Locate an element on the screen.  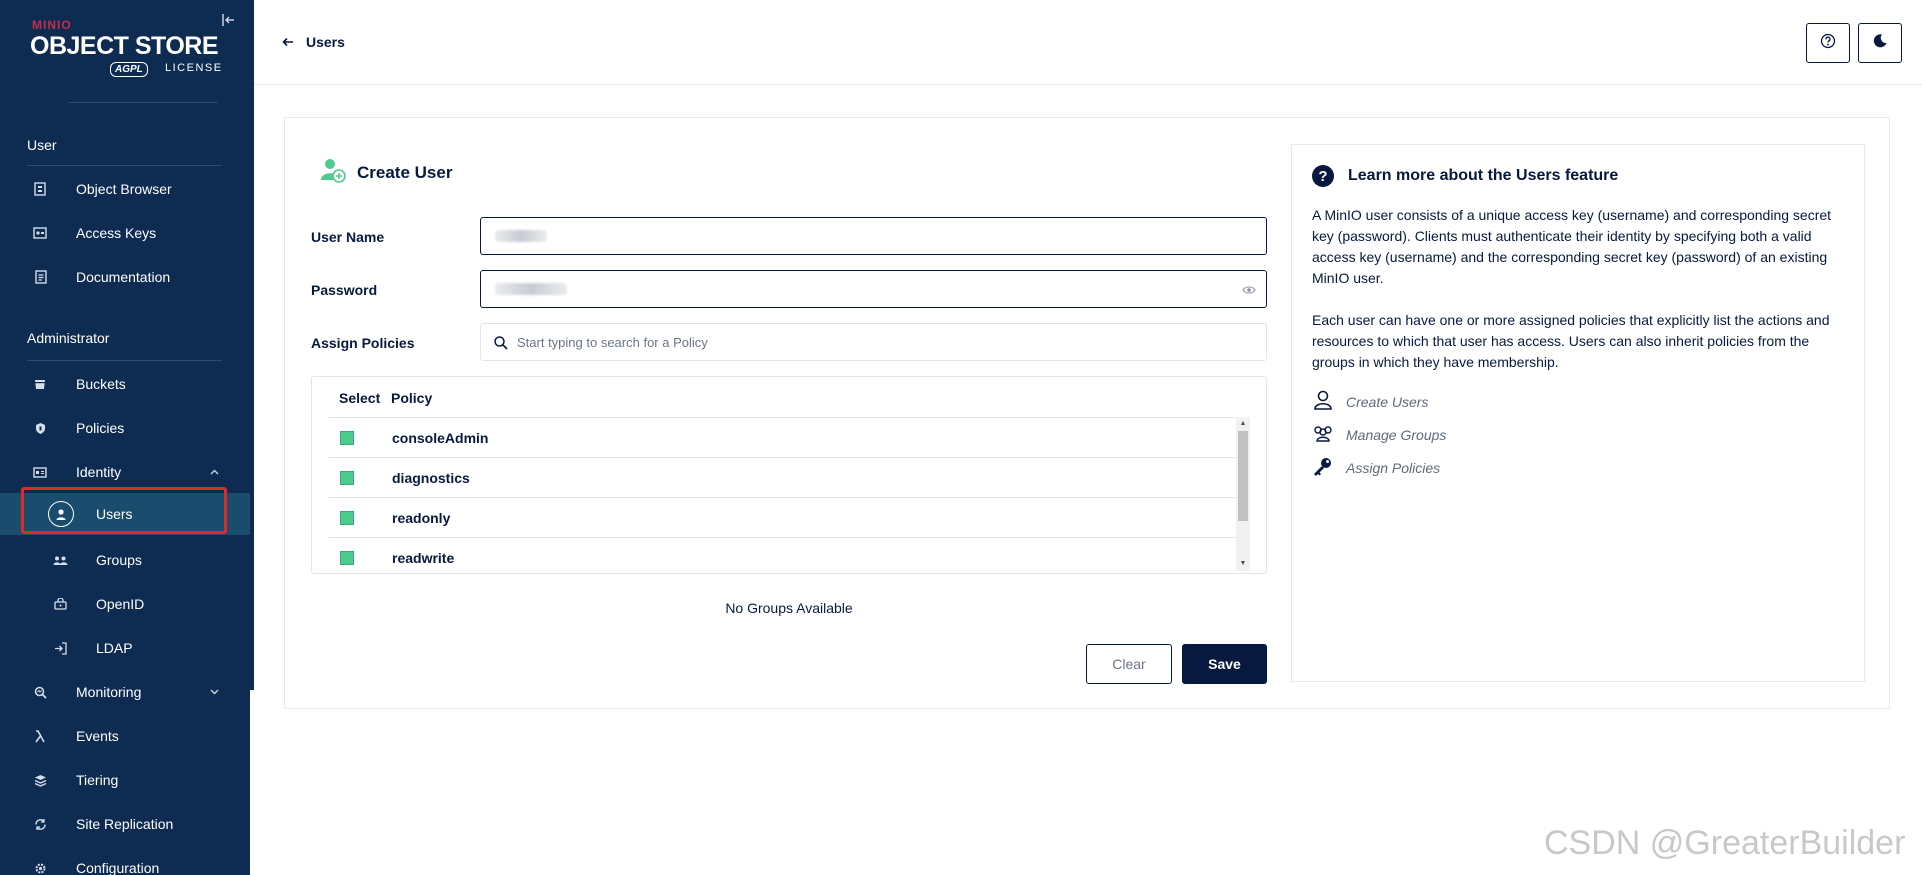
section-title-user: User is located at coordinates (42, 145).